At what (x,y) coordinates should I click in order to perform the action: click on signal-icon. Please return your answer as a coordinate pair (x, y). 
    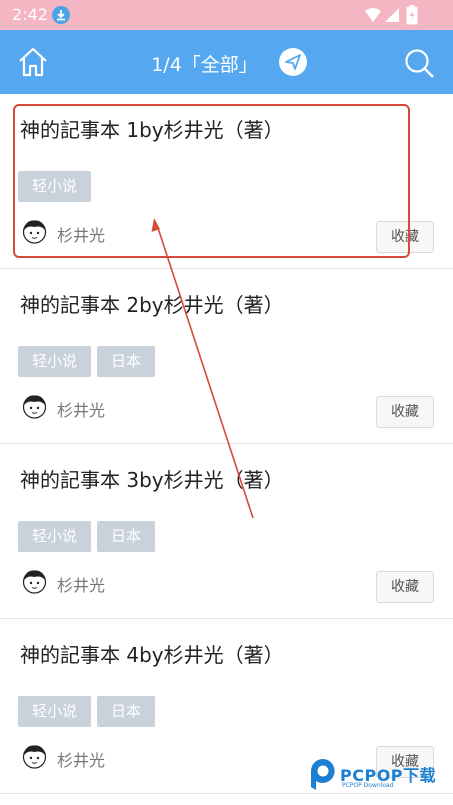
    Looking at the image, I should click on (392, 15).